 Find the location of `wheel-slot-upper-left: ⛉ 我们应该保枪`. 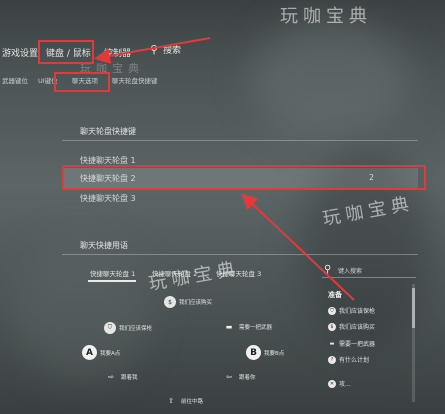

wheel-slot-upper-left: ⛉ 我们应该保枪 is located at coordinates (128, 328).